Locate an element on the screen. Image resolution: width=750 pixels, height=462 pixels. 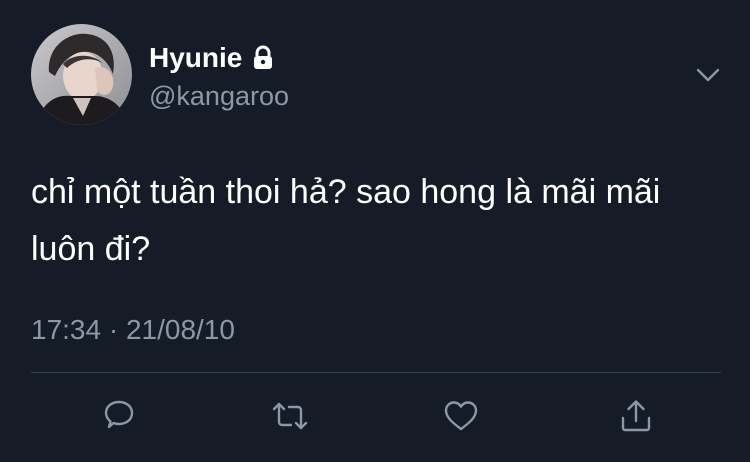
tweet-timestamp: 17:34 · 21/08/10 is located at coordinates (133, 330).